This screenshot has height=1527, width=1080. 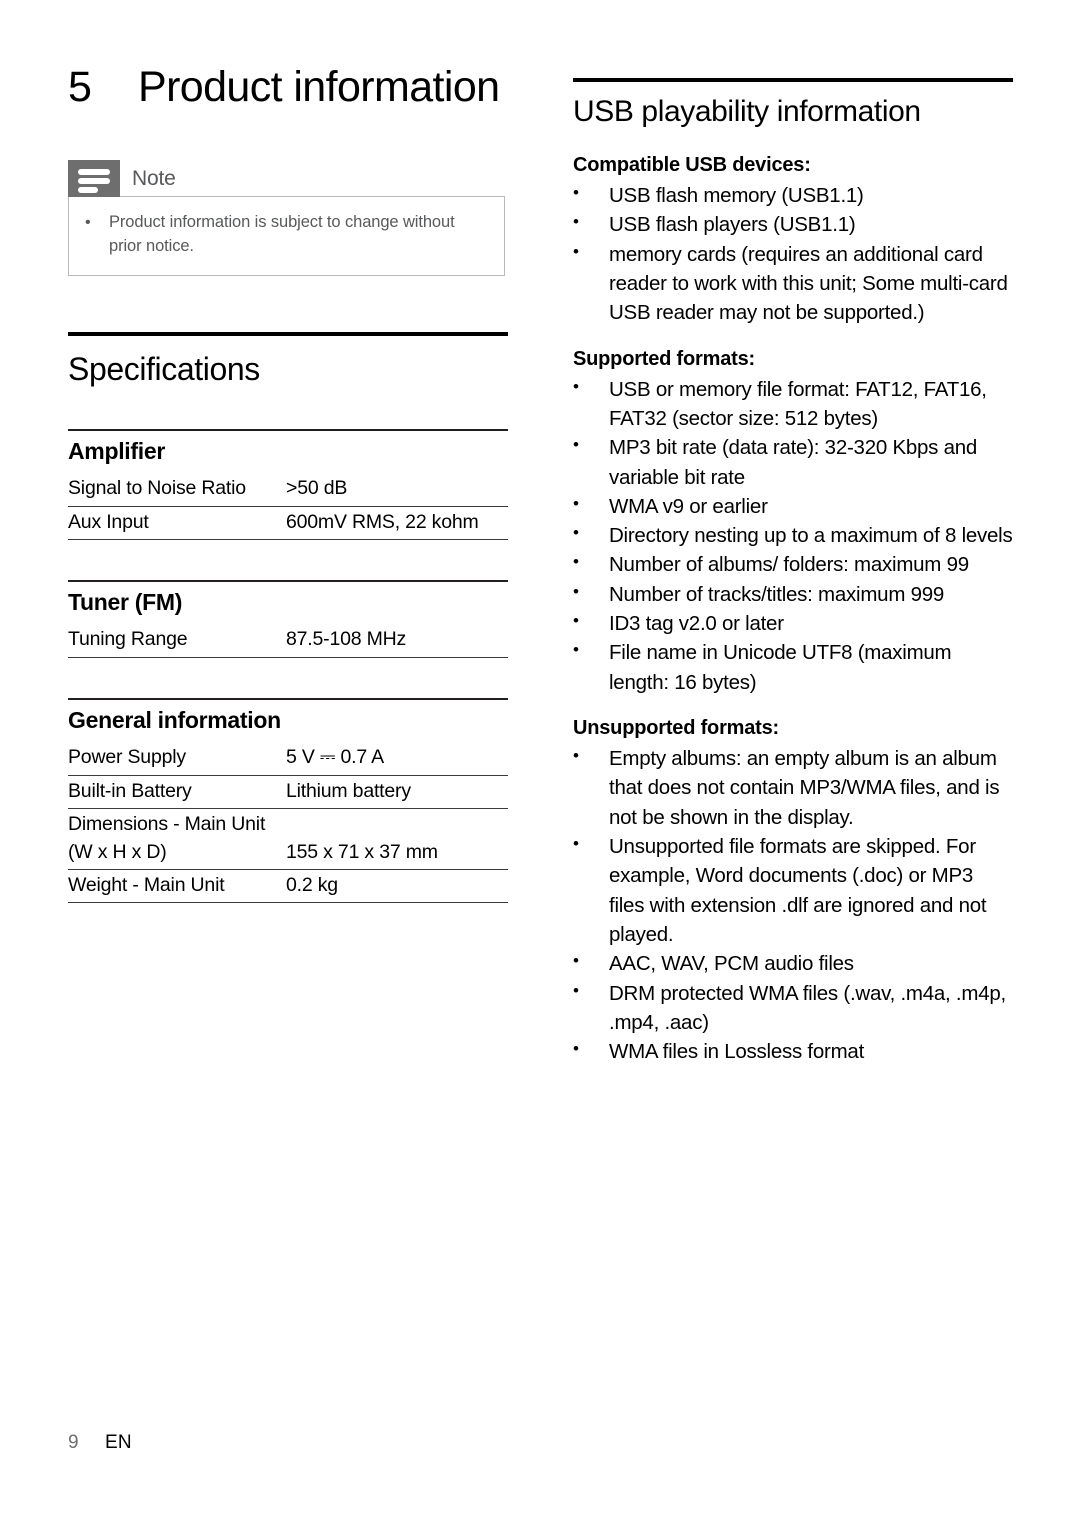 I want to click on page-number: 9, so click(x=73, y=1442).